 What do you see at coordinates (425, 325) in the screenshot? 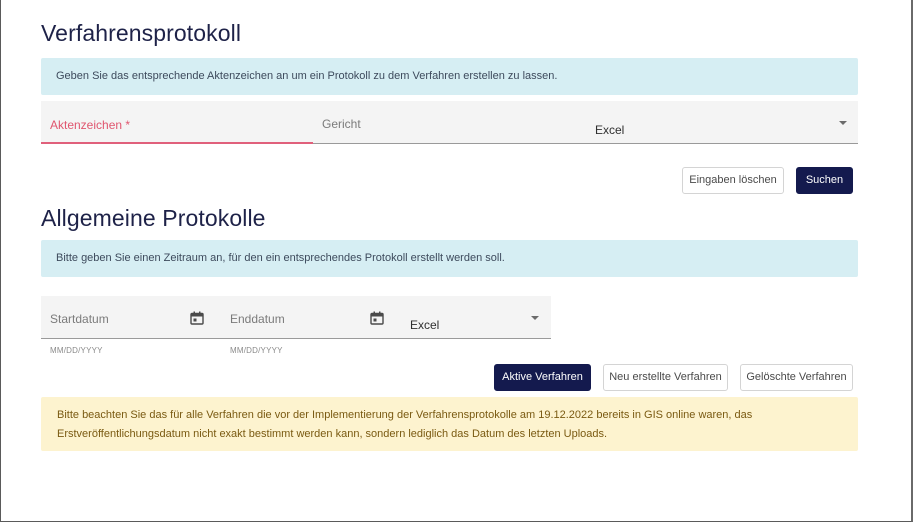
I see `general-format-value: Excel` at bounding box center [425, 325].